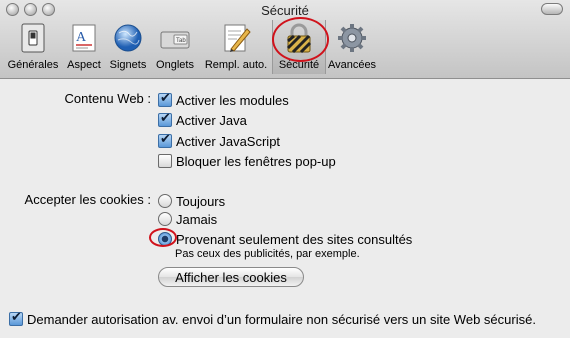  Describe the element at coordinates (191, 201) in the screenshot. I see `radio-cookies-always: Toujours` at that location.